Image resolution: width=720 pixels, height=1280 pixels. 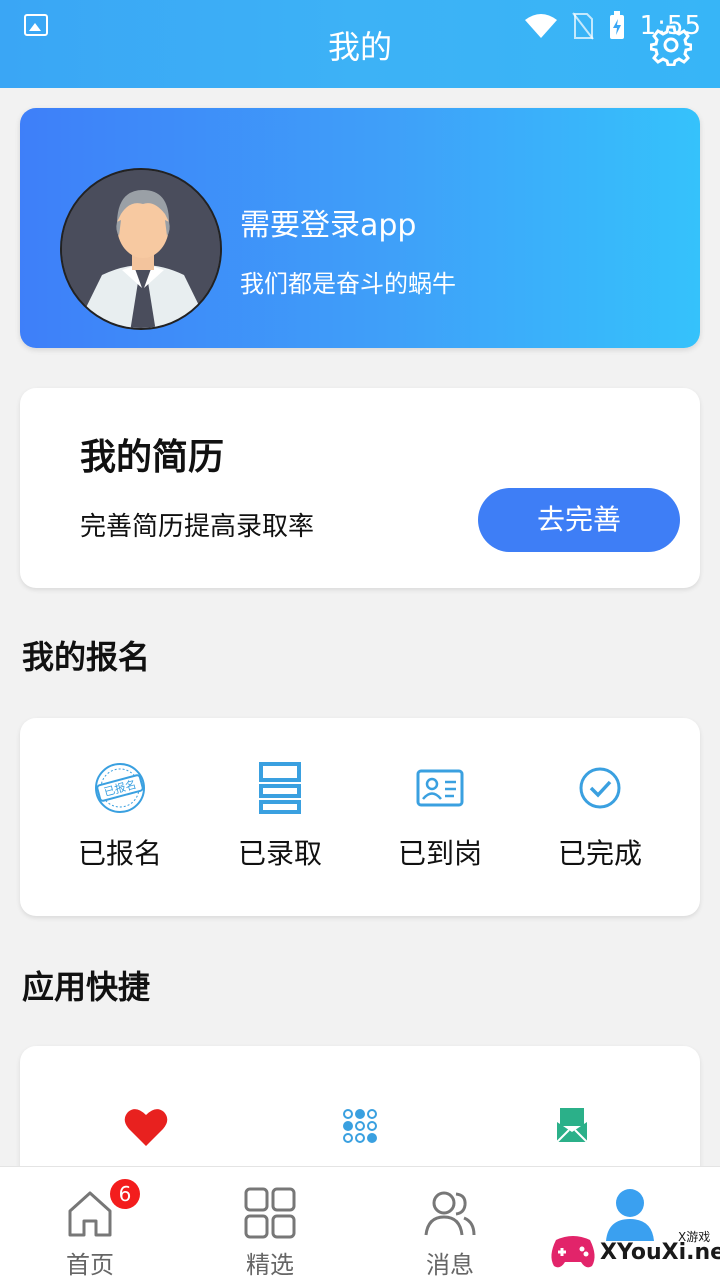 What do you see at coordinates (86, 657) in the screenshot?
I see `signup-section-title: 我的报名` at bounding box center [86, 657].